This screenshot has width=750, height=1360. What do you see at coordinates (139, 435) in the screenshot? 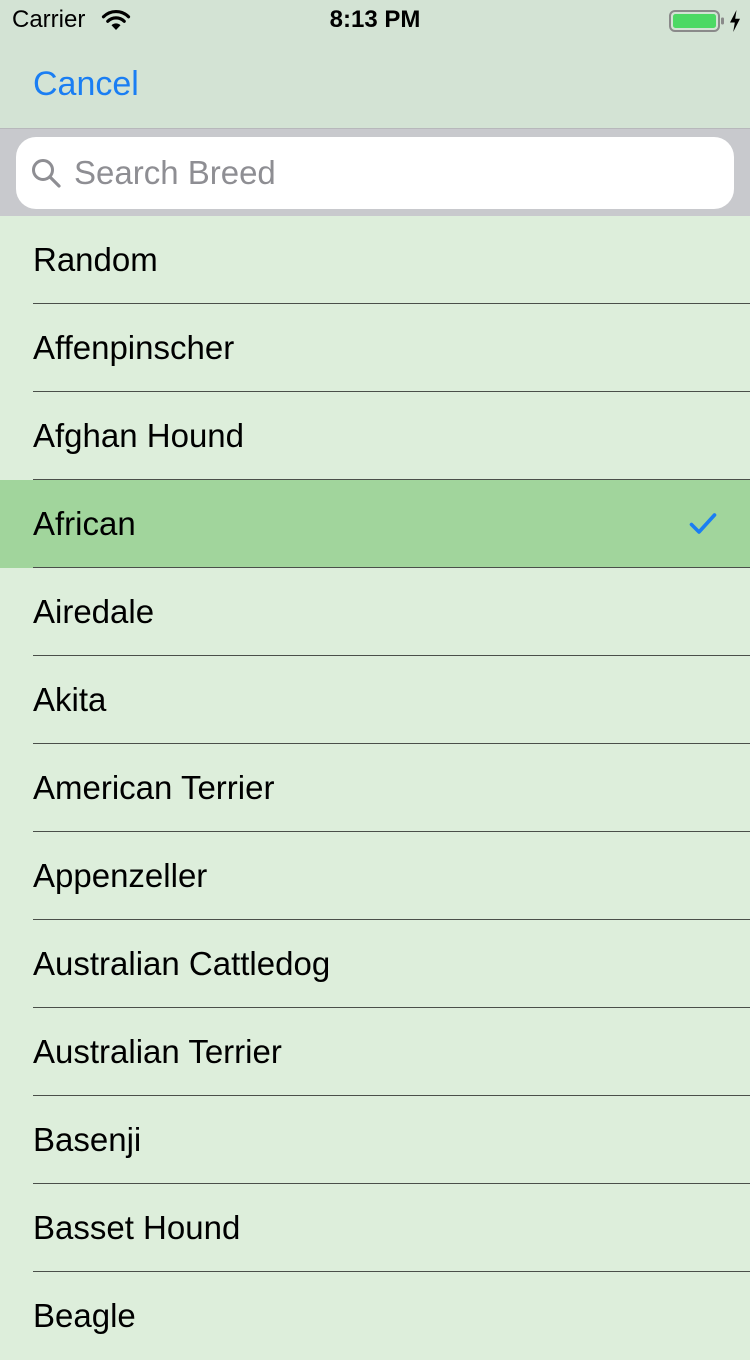
I see `breed-label: Afghan Hound` at bounding box center [139, 435].